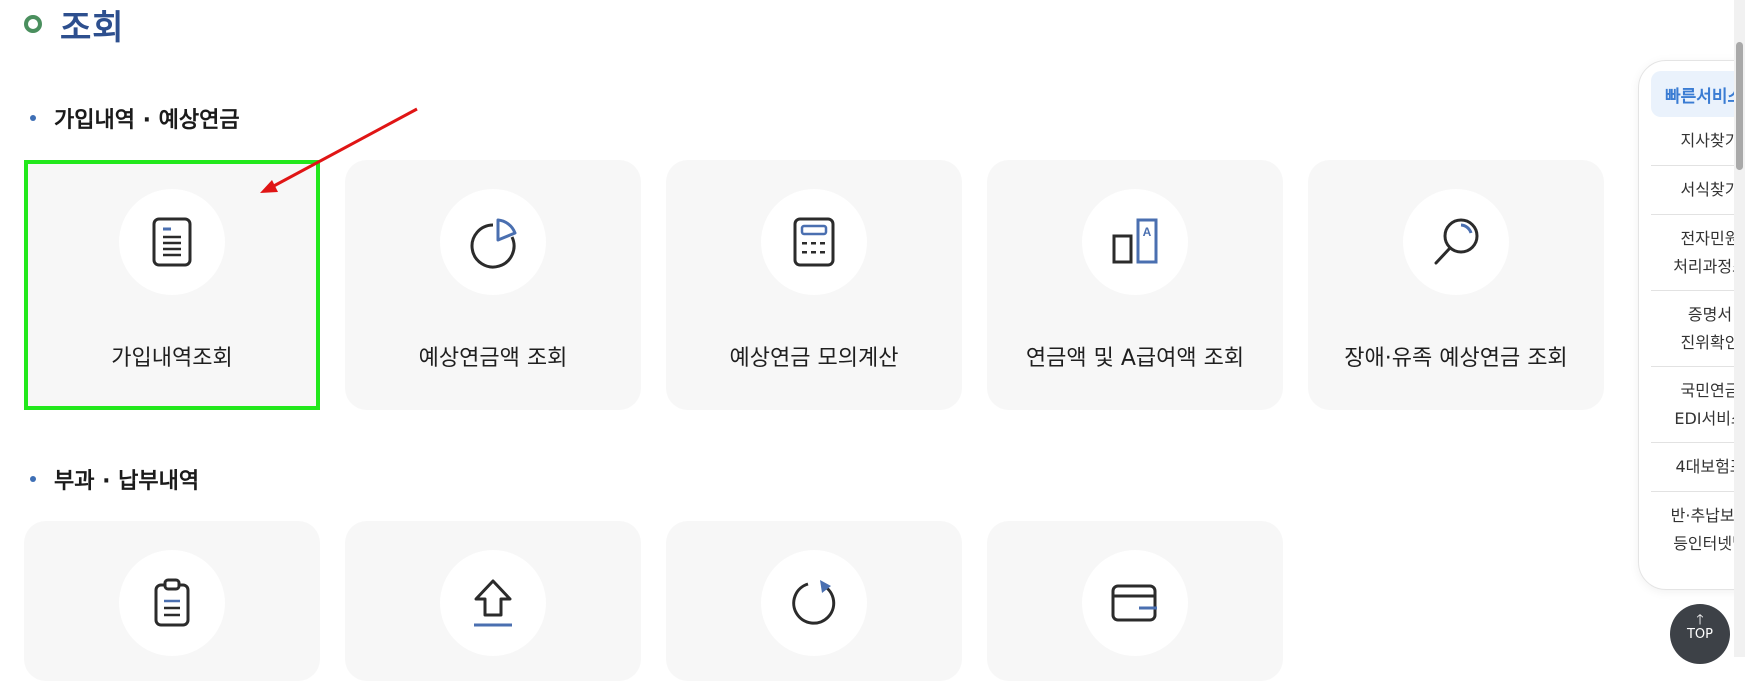 Image resolution: width=1745 pixels, height=681 pixels. I want to click on section-title-subscription: 가입내역 · 예상연금, so click(135, 118).